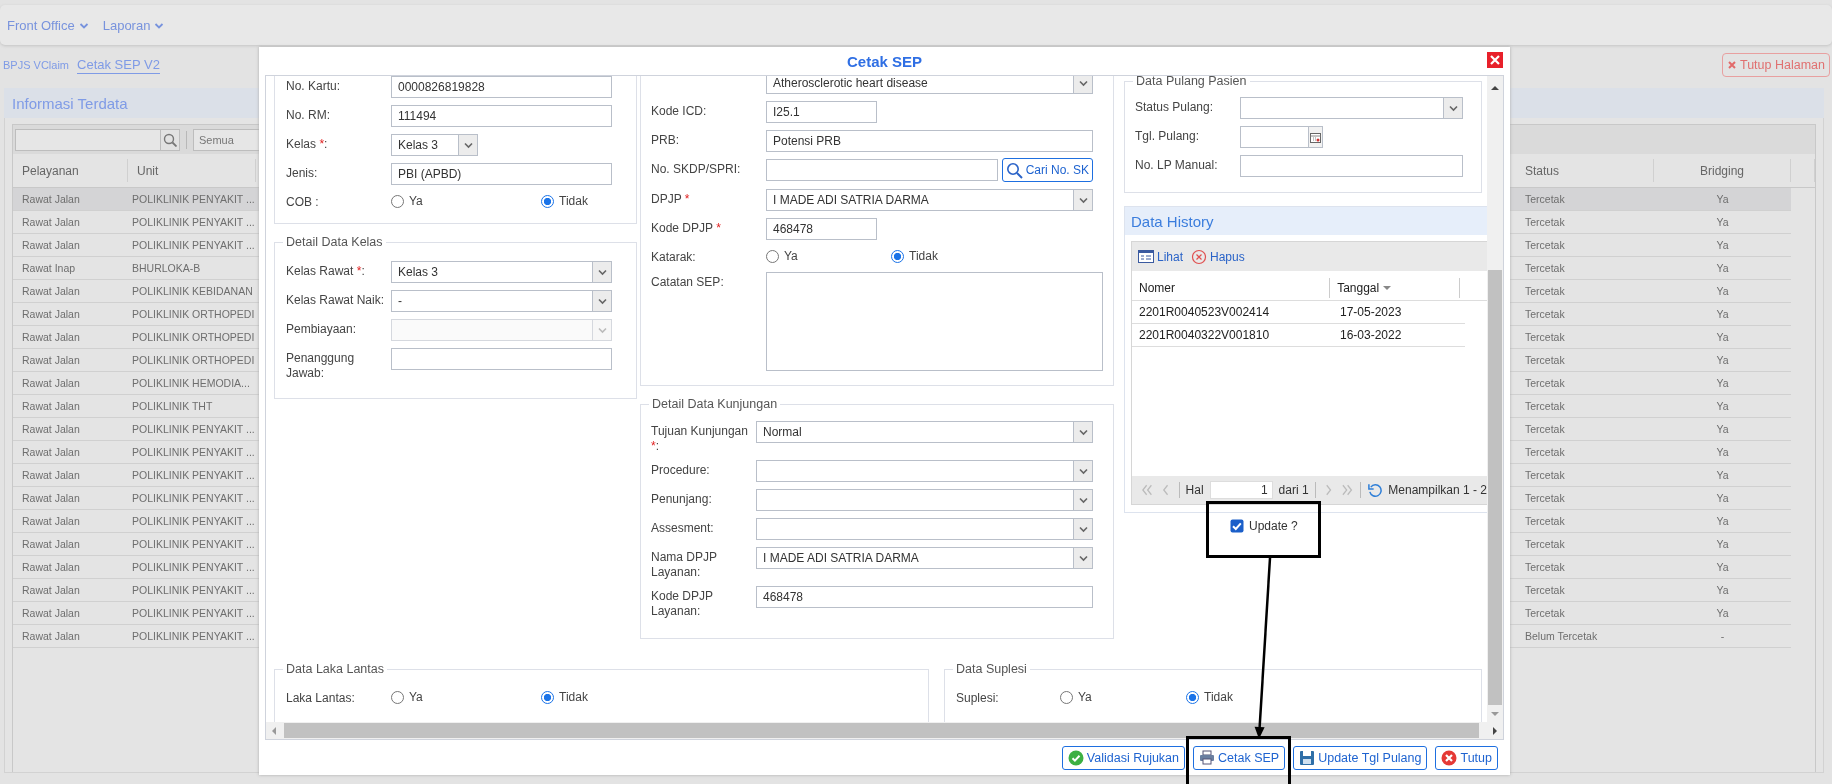 This screenshot has width=1832, height=784. Describe the element at coordinates (1273, 526) in the screenshot. I see `checkbox-label: Update ?` at that location.